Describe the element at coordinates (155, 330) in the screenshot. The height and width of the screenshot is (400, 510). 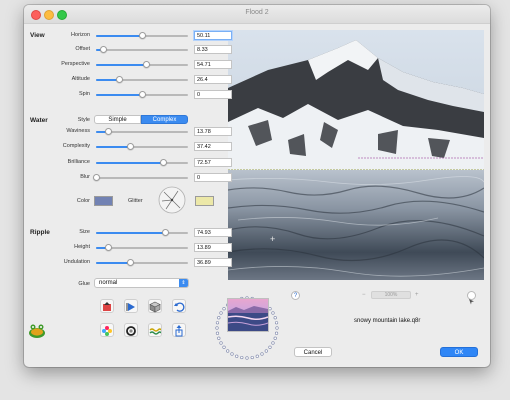
I see `wave-button` at that location.